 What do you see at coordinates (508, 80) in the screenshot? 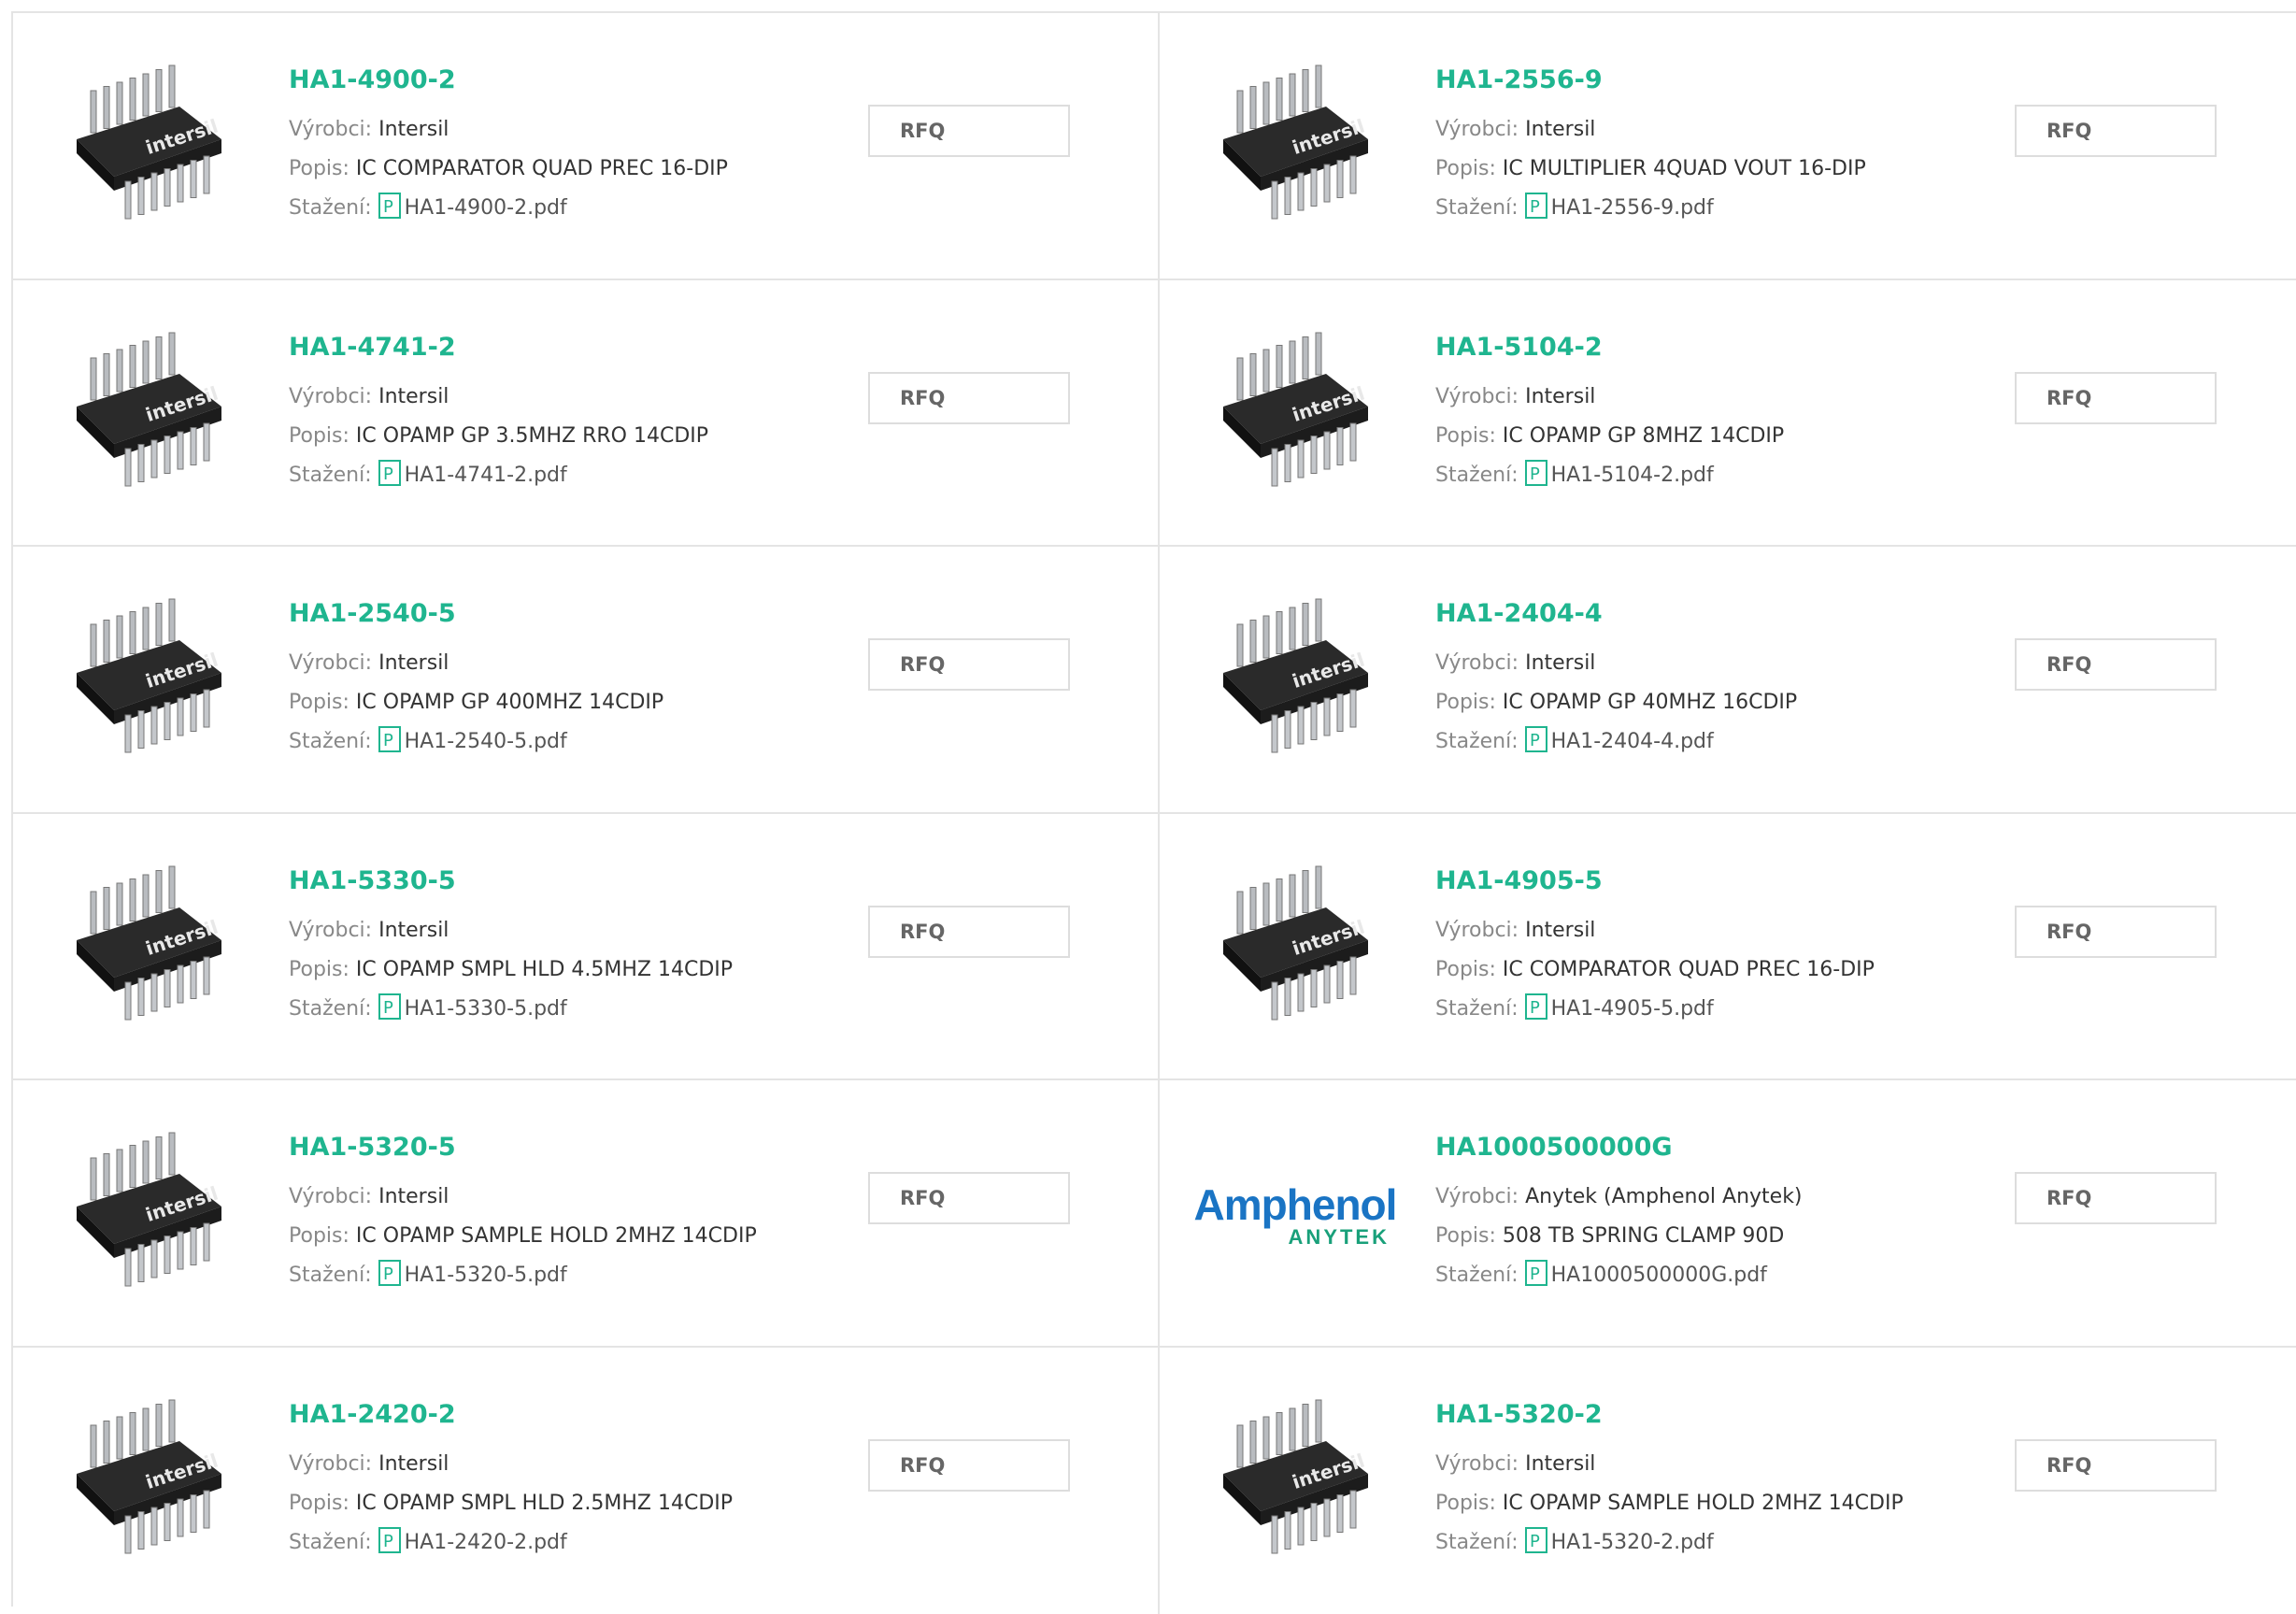
I see `part-number-link: HA1-4900-2` at bounding box center [508, 80].